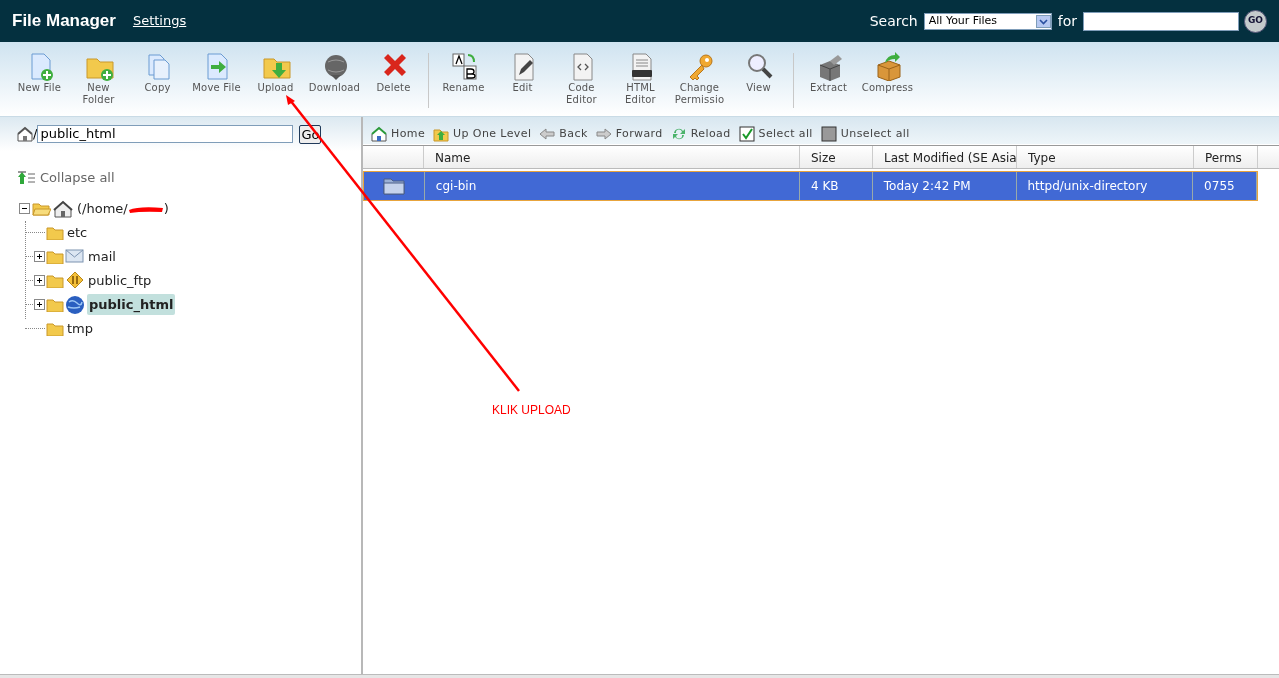 The width and height of the screenshot is (1279, 678). I want to click on tree-root-label: (/home/, so click(102, 208).